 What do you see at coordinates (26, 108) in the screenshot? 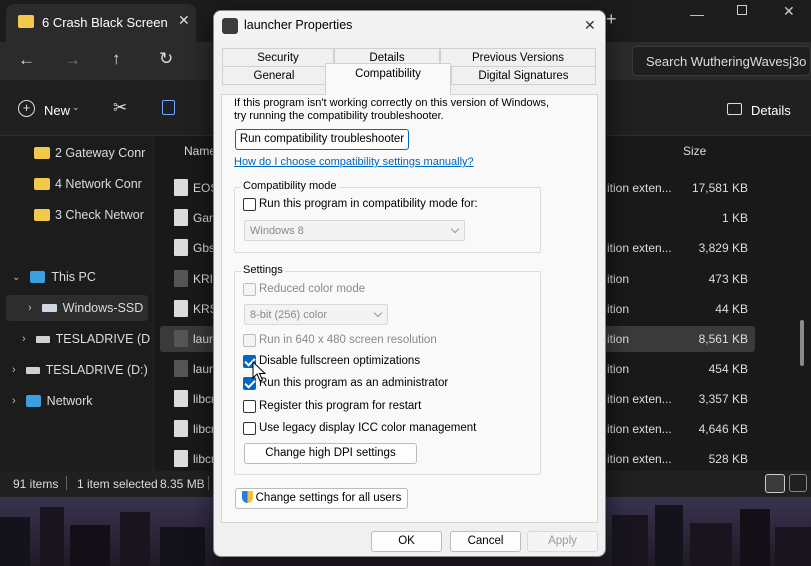
I see `new-icon: +` at bounding box center [26, 108].